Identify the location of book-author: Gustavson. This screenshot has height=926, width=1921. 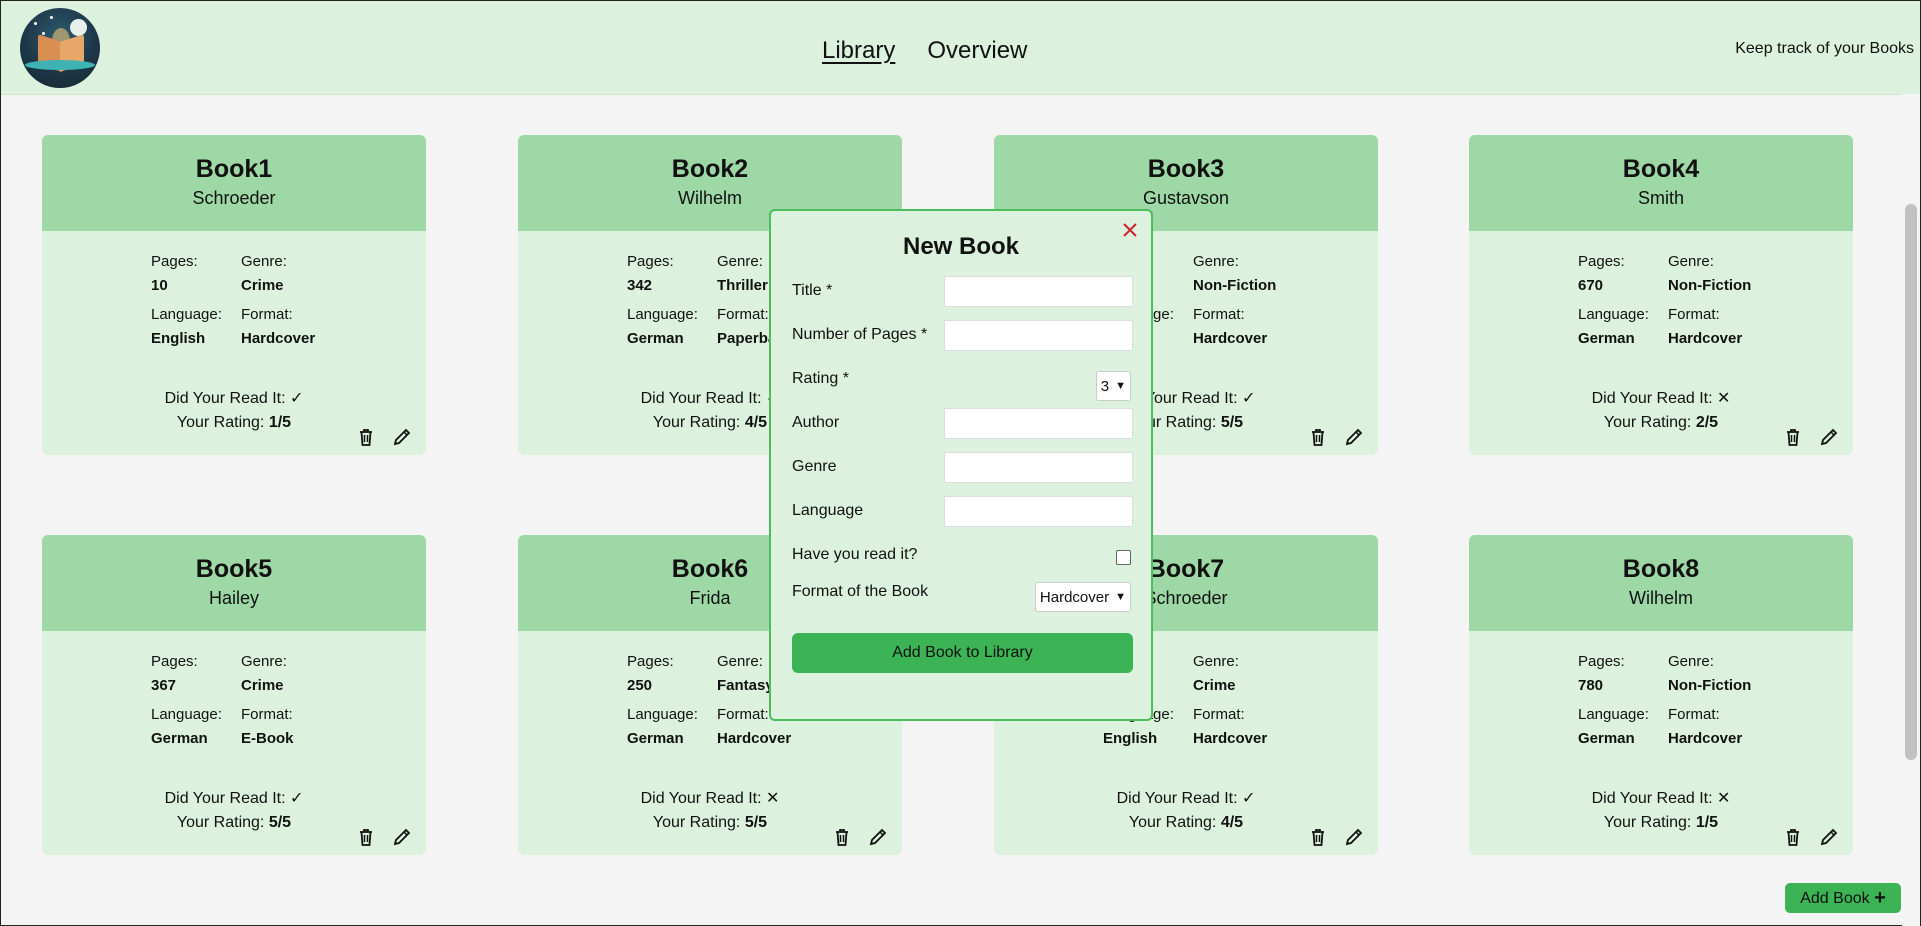
(1186, 198).